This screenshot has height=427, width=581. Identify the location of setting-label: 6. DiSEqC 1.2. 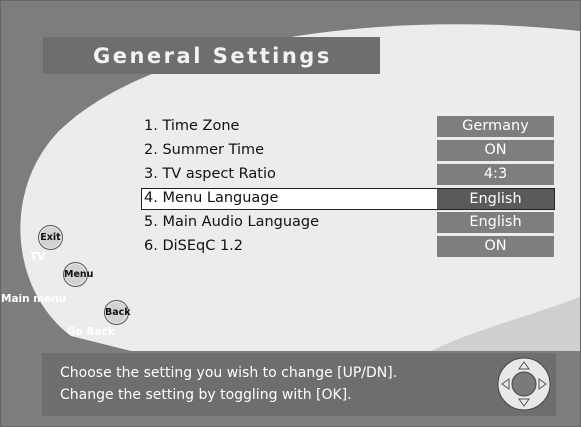
(194, 246).